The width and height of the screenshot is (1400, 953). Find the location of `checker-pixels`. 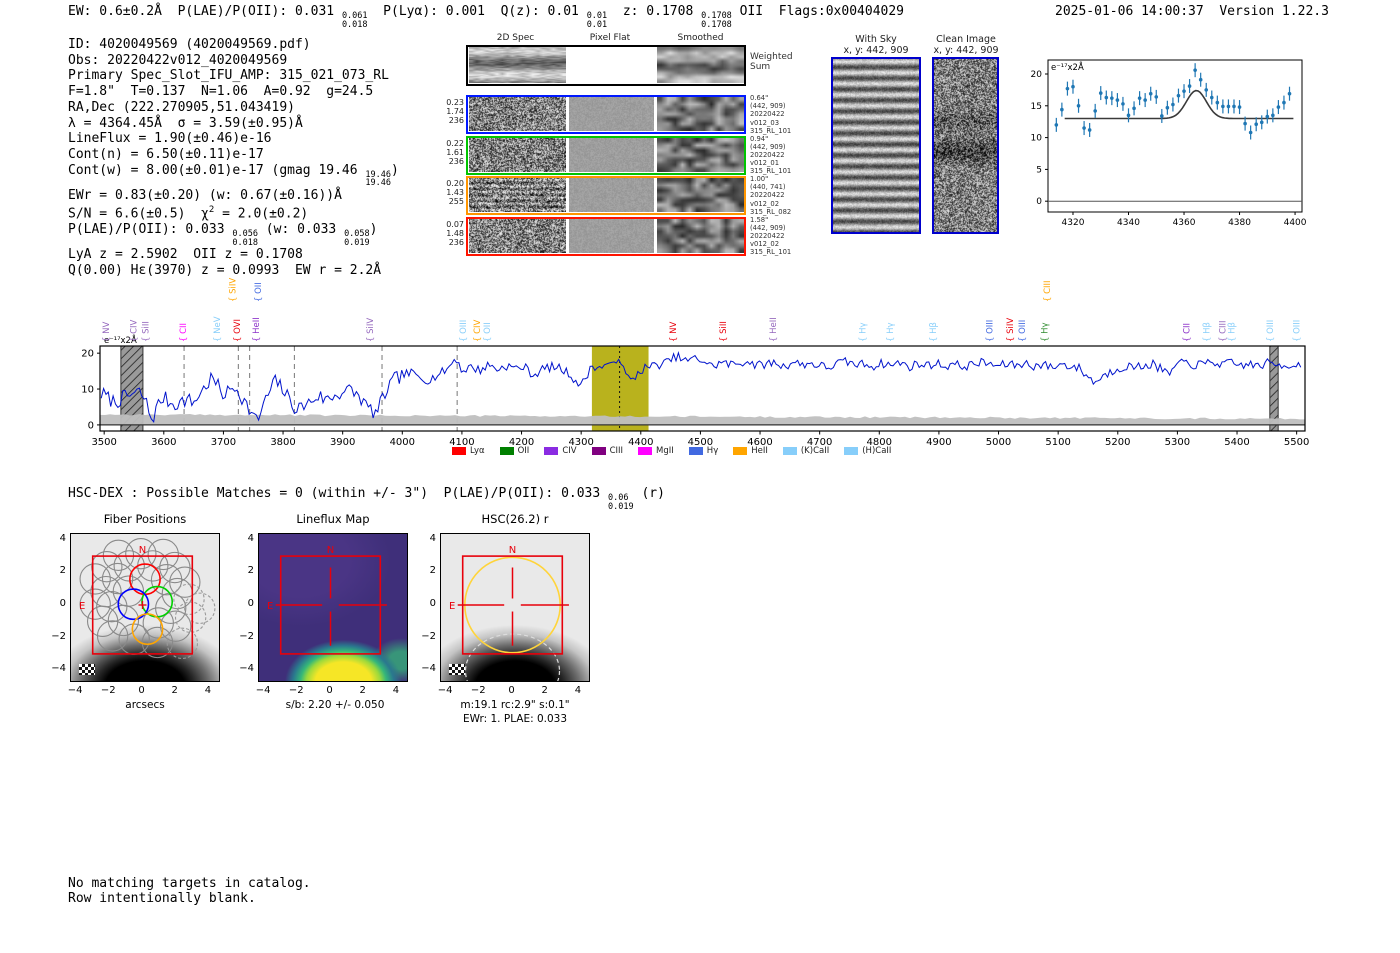

checker-pixels is located at coordinates (457, 669).